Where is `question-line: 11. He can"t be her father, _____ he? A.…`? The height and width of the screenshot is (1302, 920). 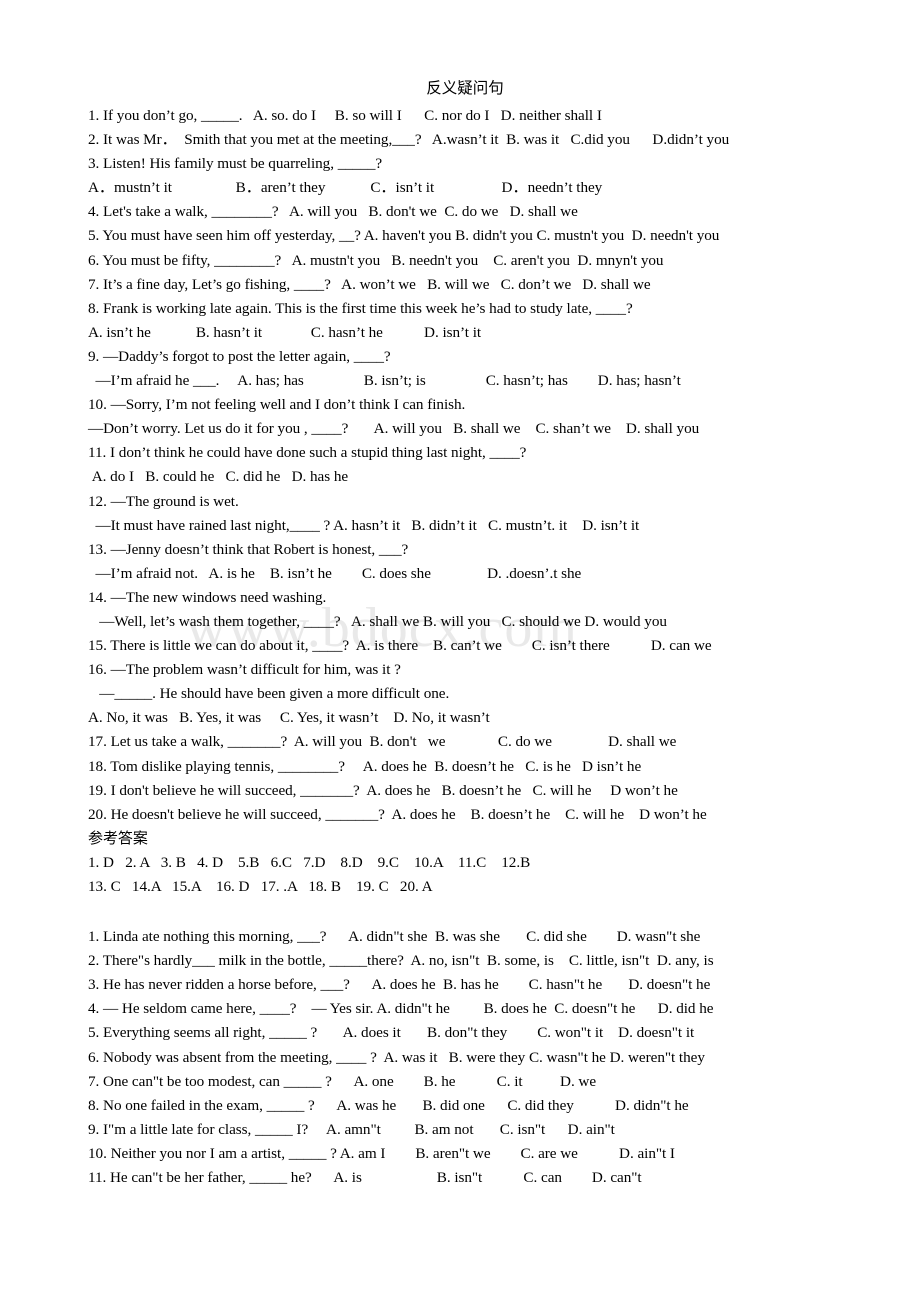 question-line: 11. He can"t be her father, _____ he? A.… is located at coordinates (365, 1178).